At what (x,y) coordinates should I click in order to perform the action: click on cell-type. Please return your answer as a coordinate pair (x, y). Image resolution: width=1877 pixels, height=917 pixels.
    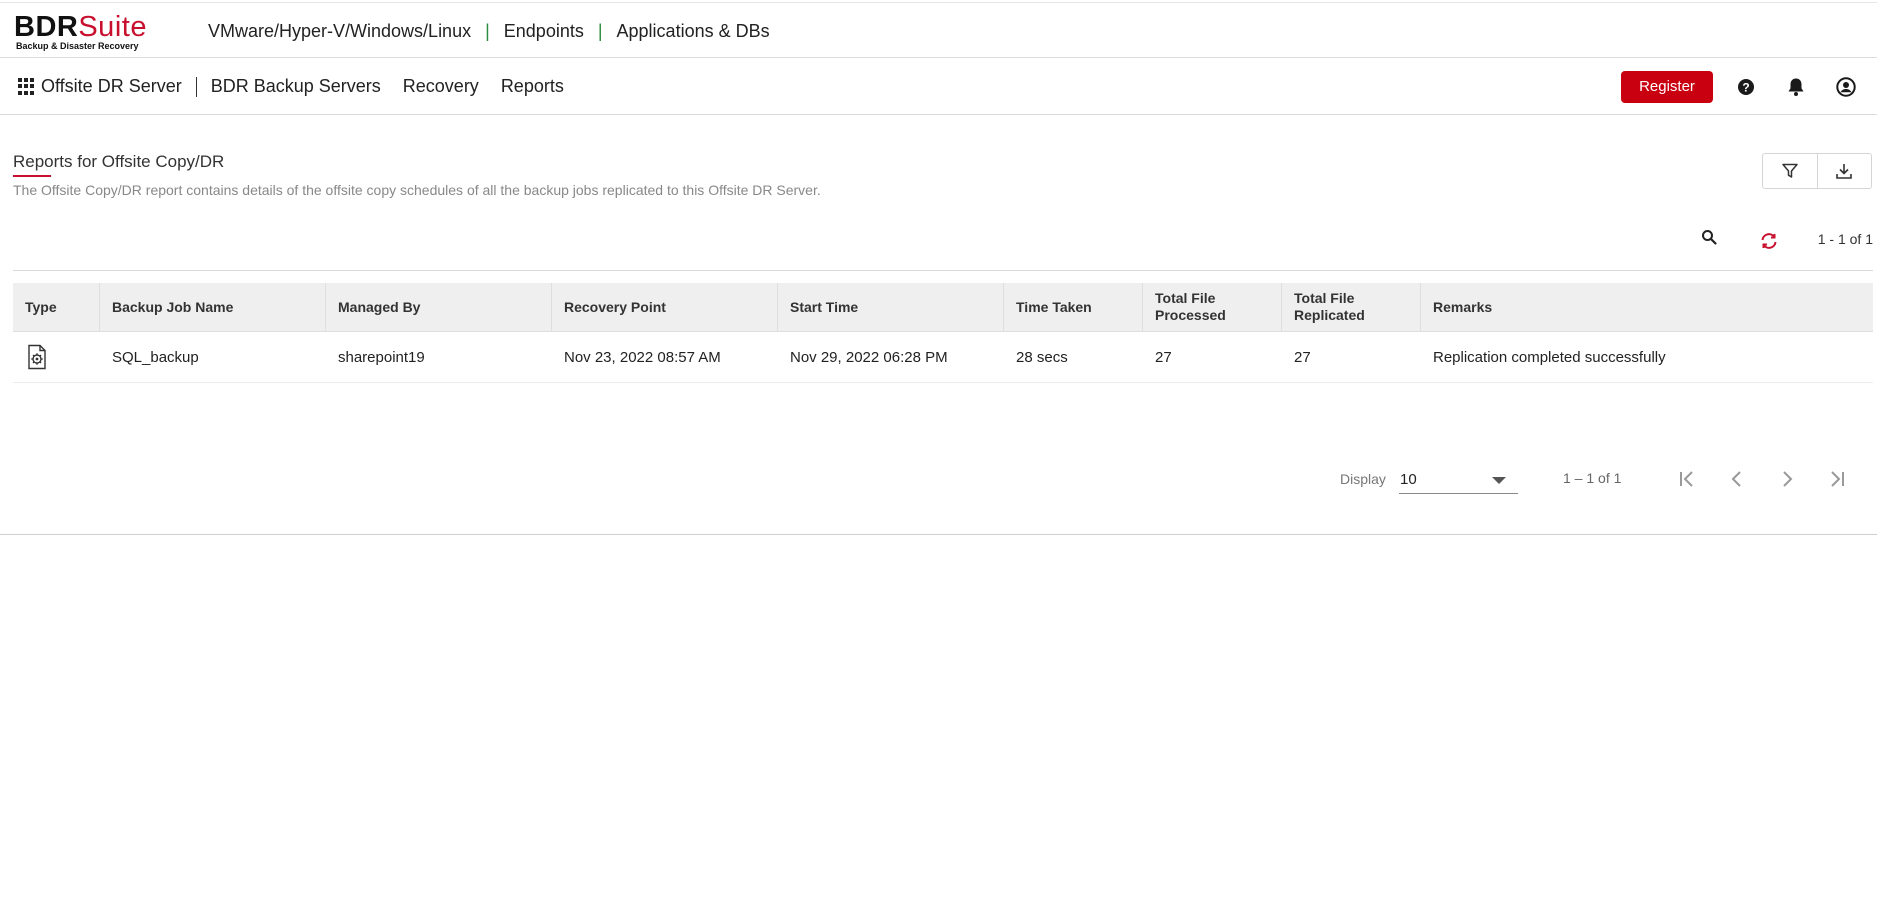
    Looking at the image, I should click on (56, 357).